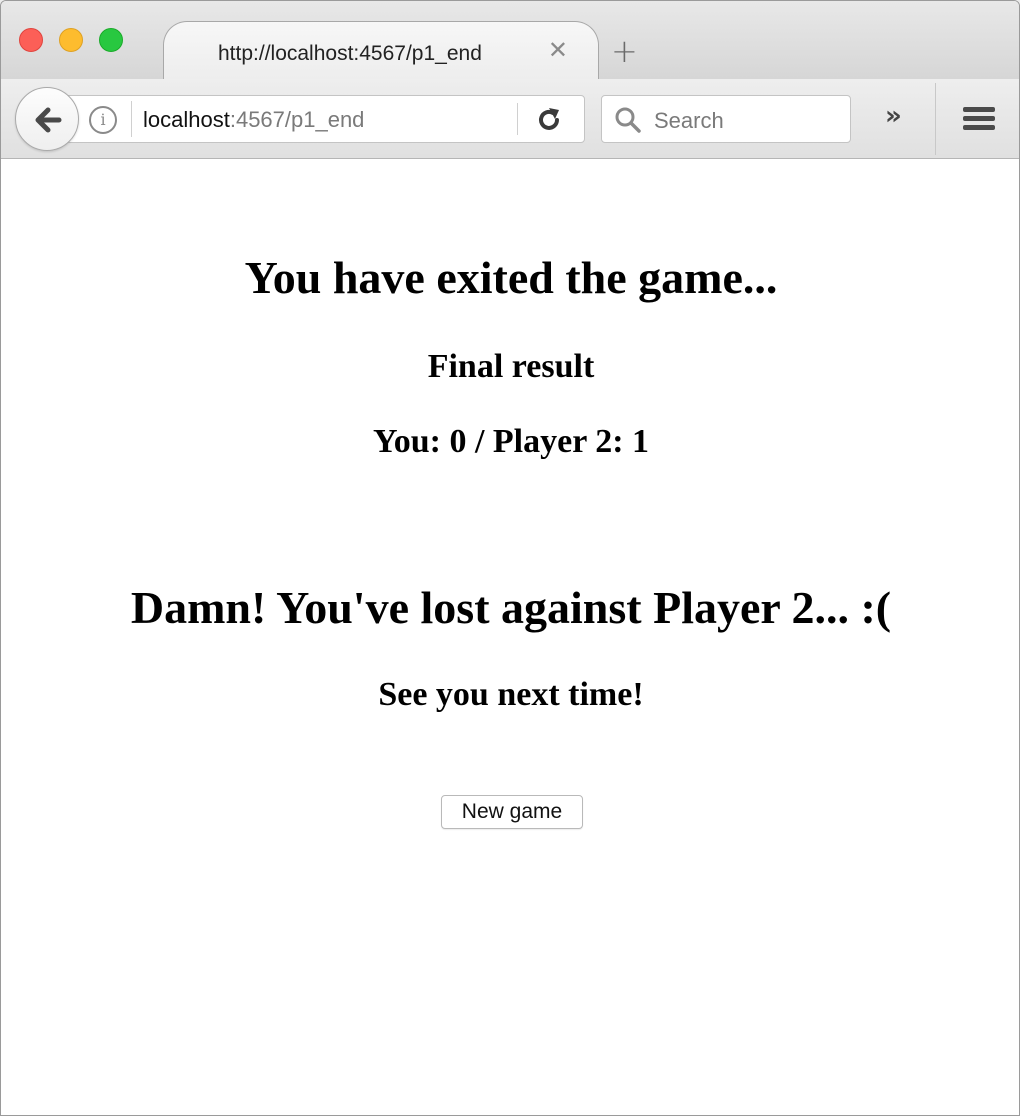  I want to click on search-placeholder: Search, so click(689, 120).